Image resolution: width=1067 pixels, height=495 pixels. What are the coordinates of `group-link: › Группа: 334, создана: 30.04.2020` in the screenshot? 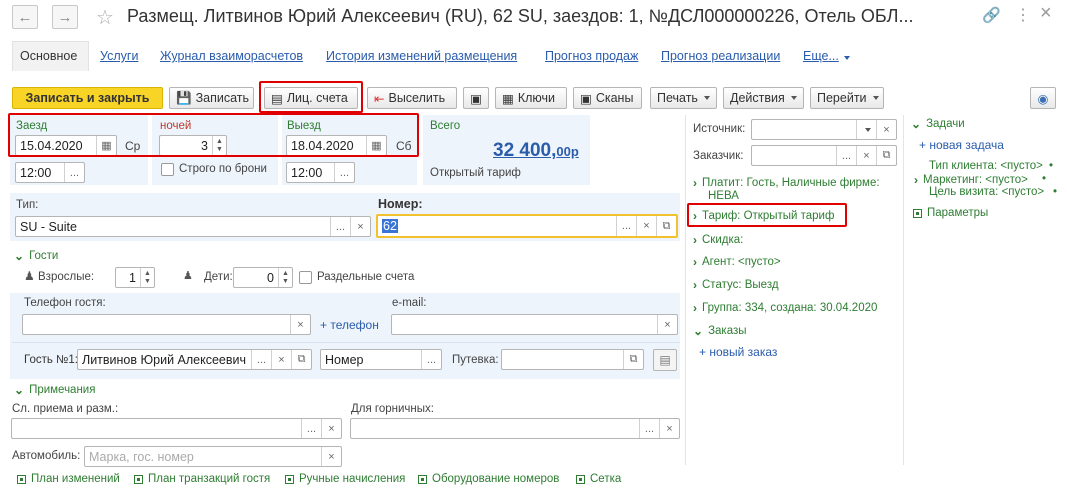 It's located at (785, 308).